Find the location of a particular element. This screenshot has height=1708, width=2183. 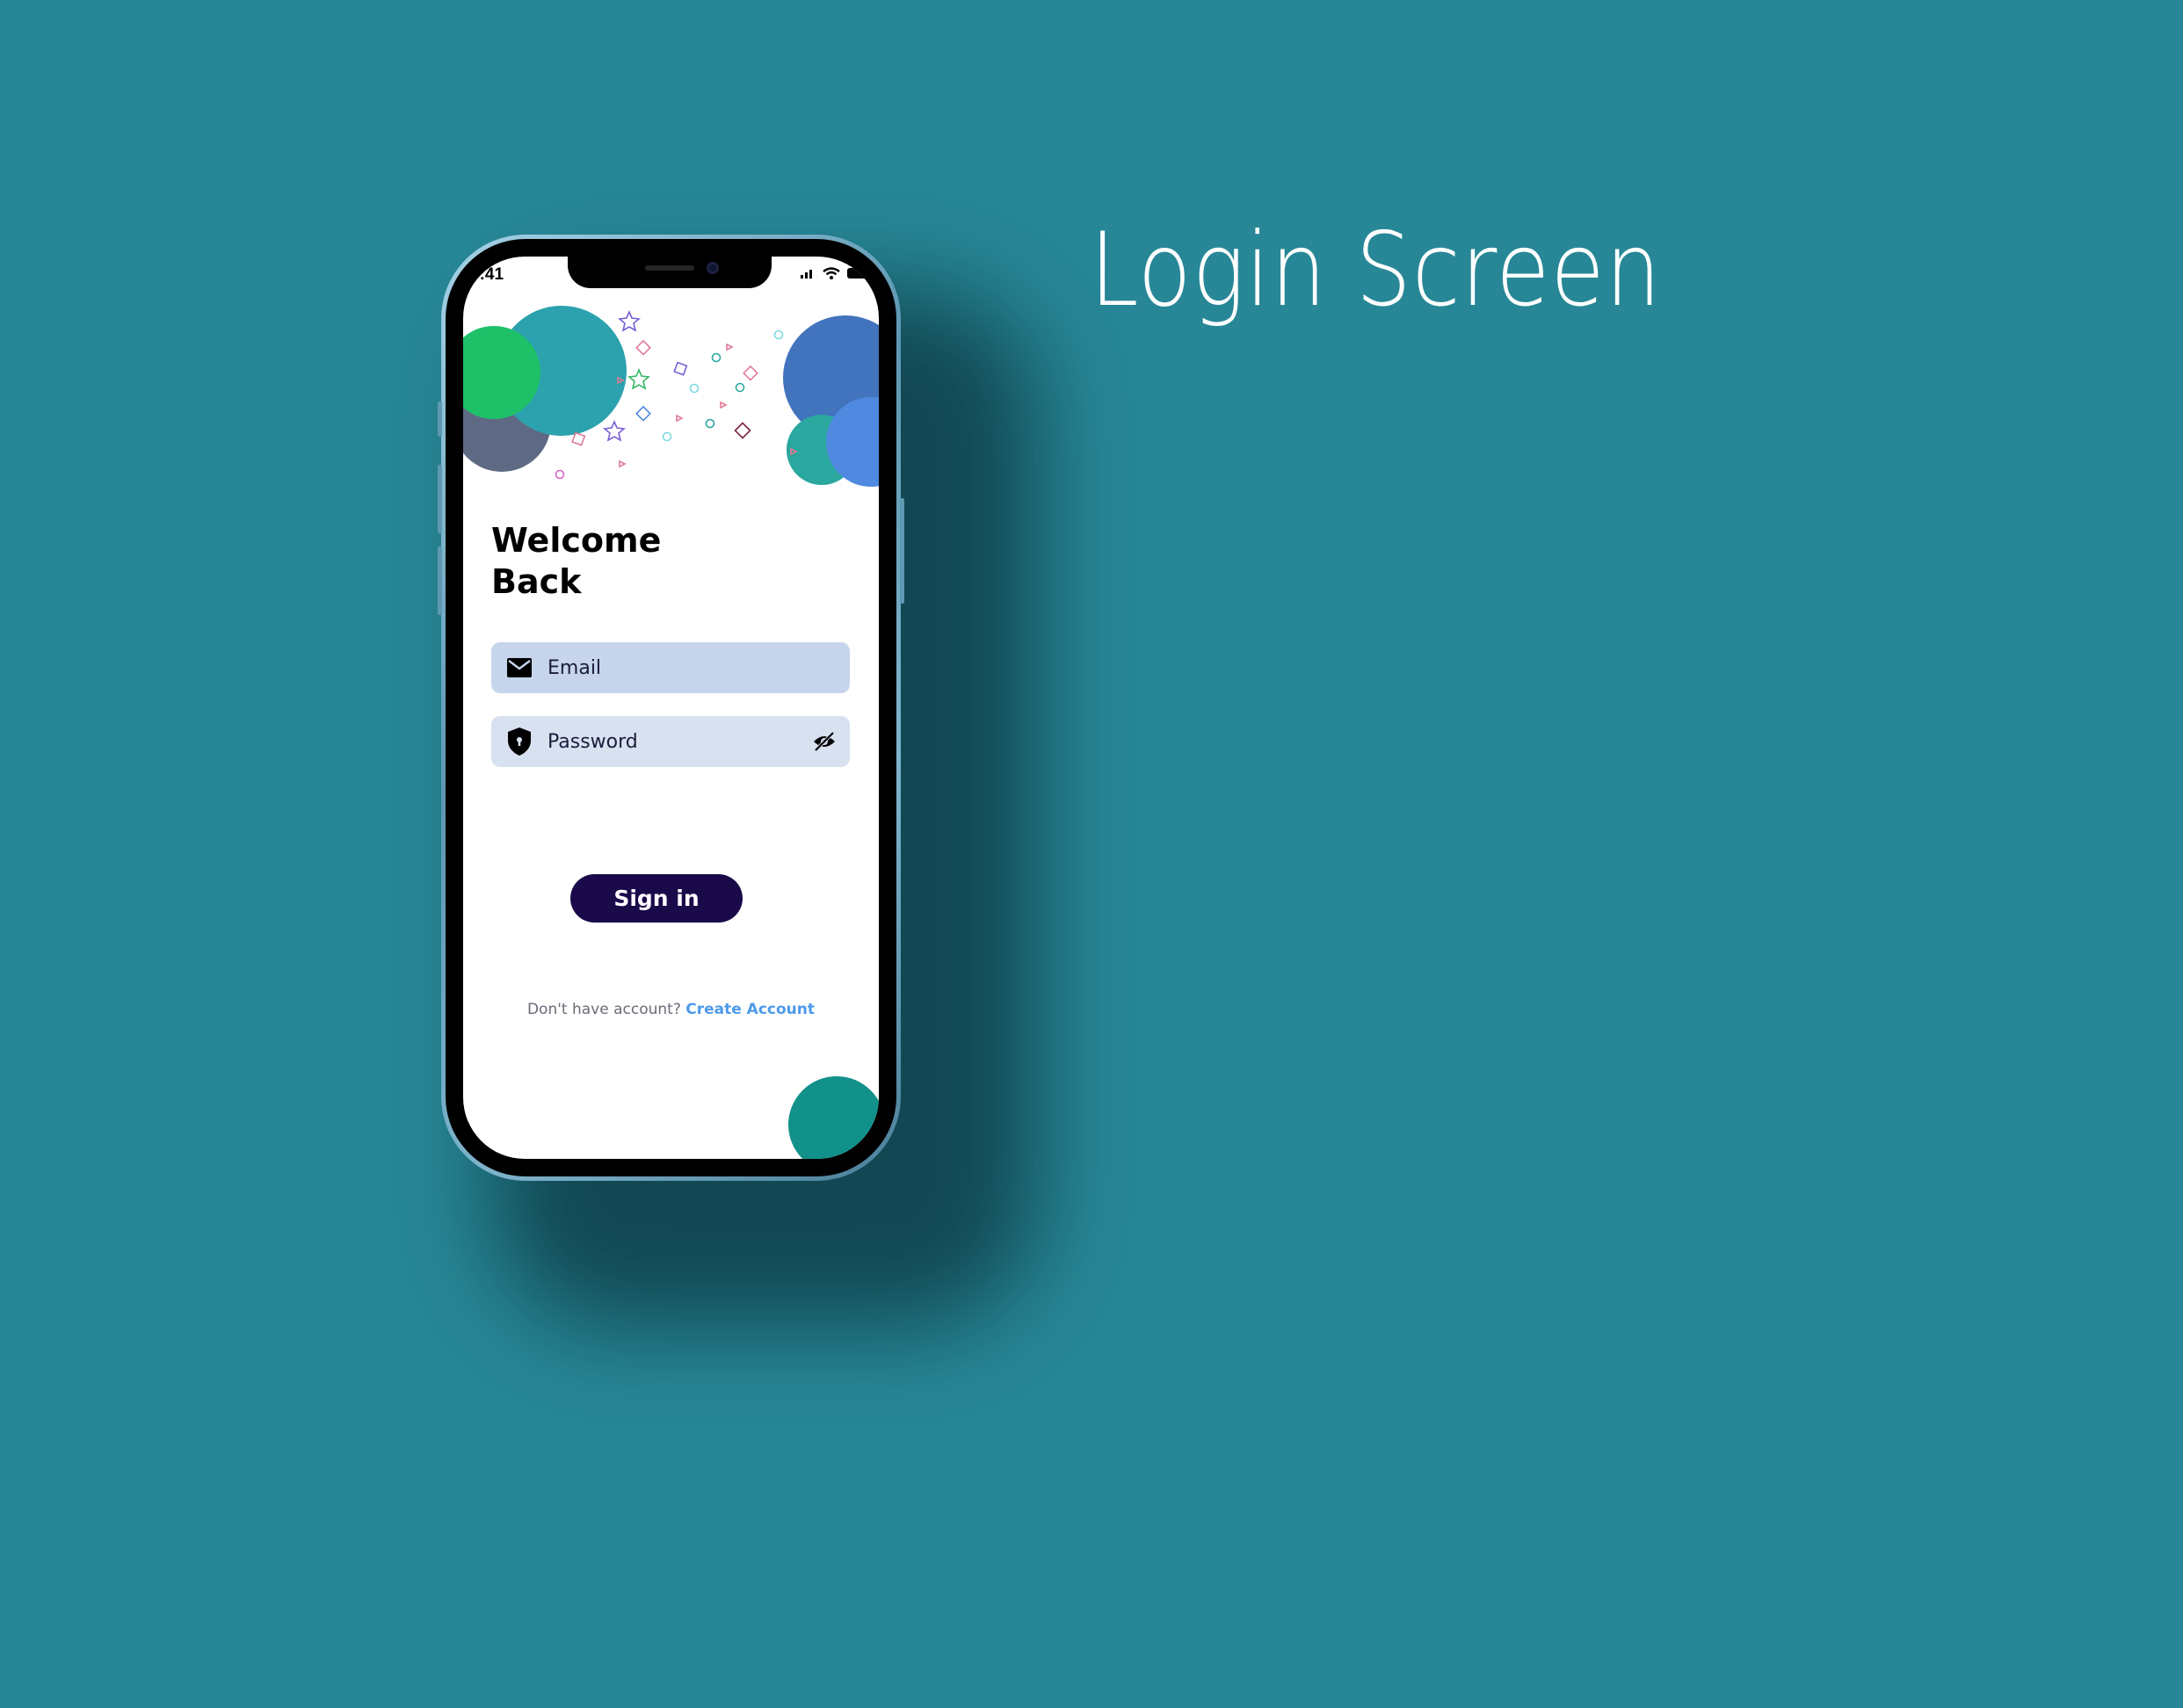

welcome-title: Welcome Back is located at coordinates (576, 561).